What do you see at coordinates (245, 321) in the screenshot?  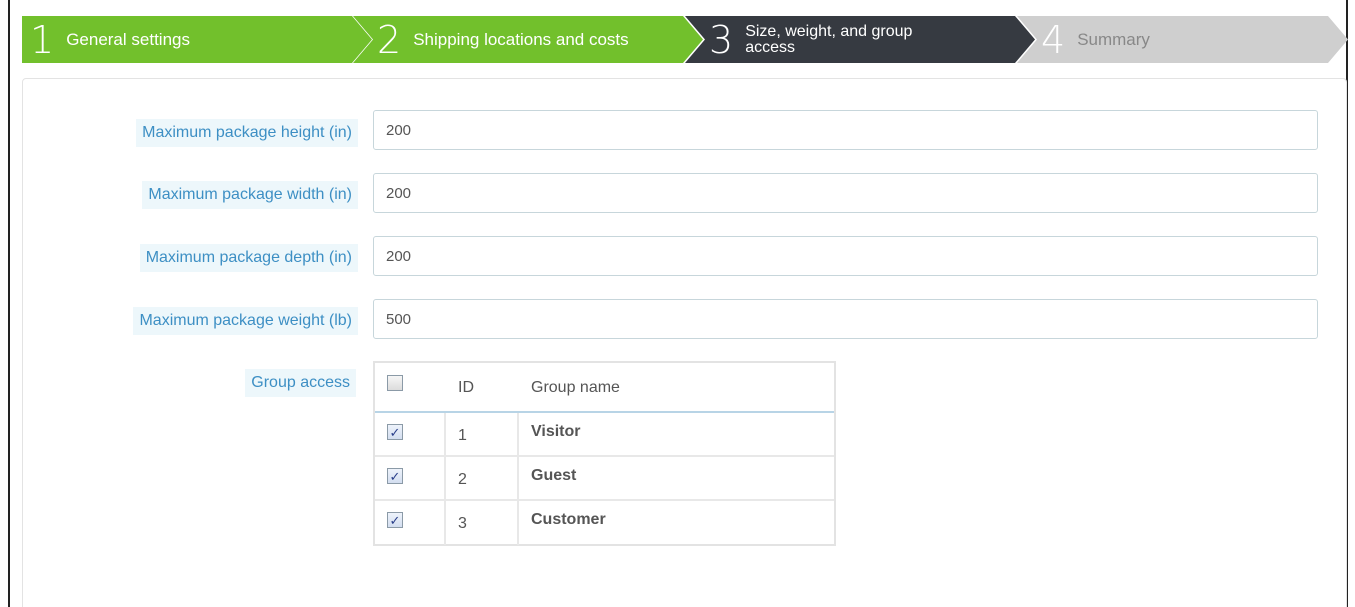 I see `weight-label: Maximum package weight (lb)` at bounding box center [245, 321].